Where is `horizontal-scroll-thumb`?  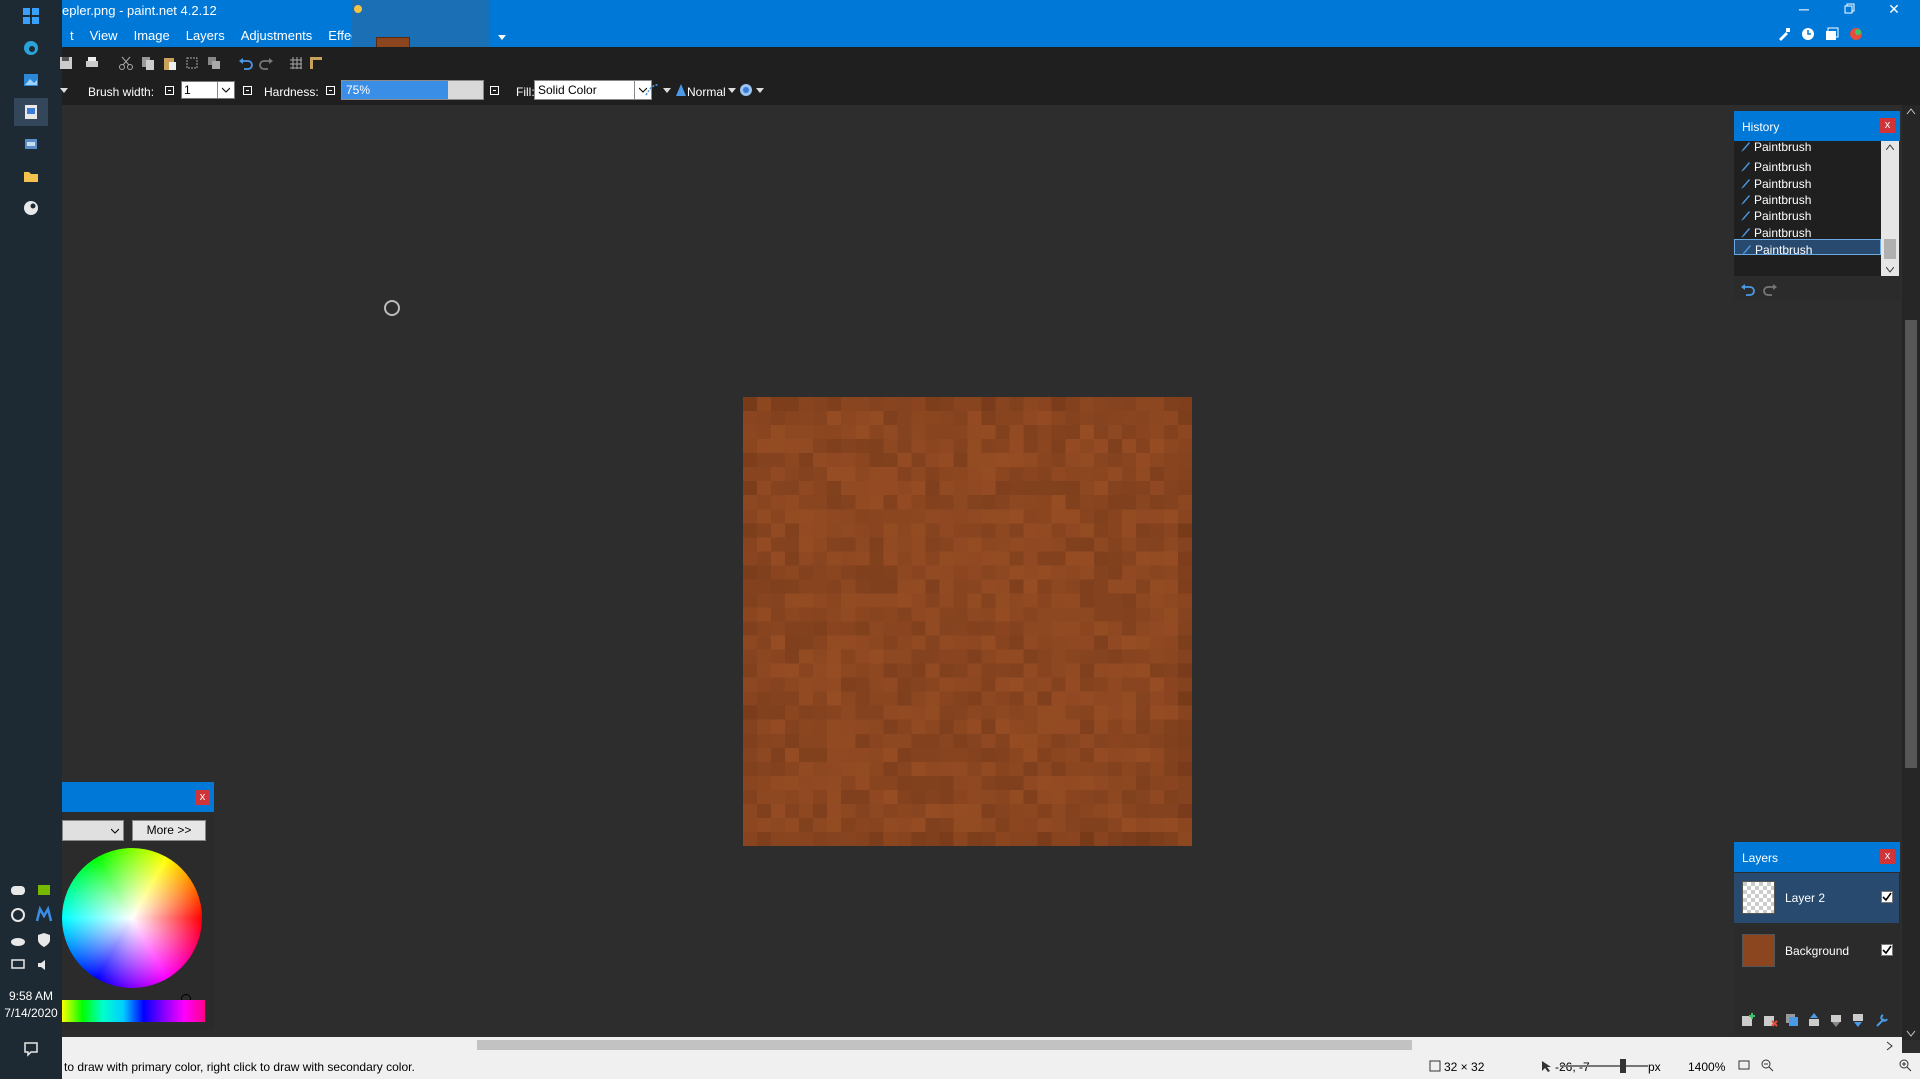 horizontal-scroll-thumb is located at coordinates (944, 1045).